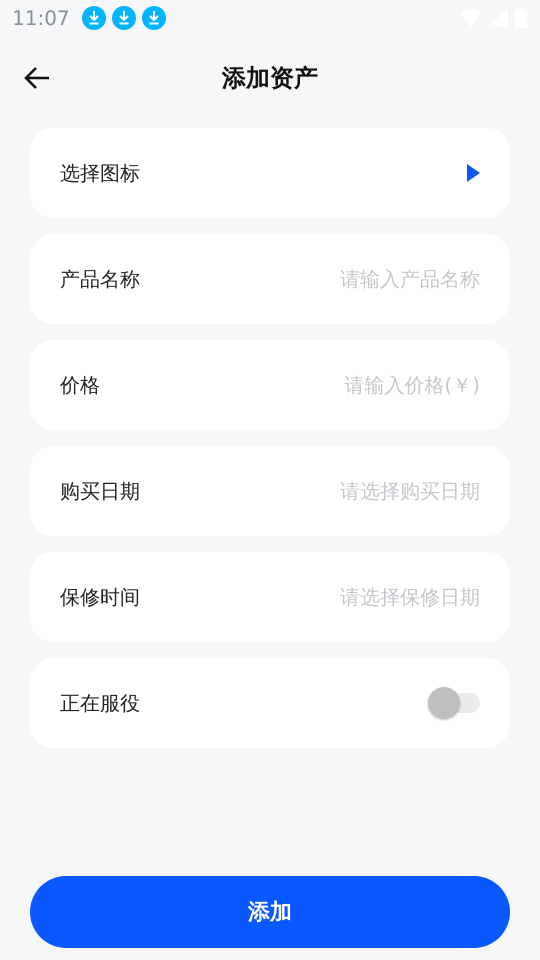  What do you see at coordinates (350, 385) in the screenshot?
I see `input-field: 请输入价格(￥)` at bounding box center [350, 385].